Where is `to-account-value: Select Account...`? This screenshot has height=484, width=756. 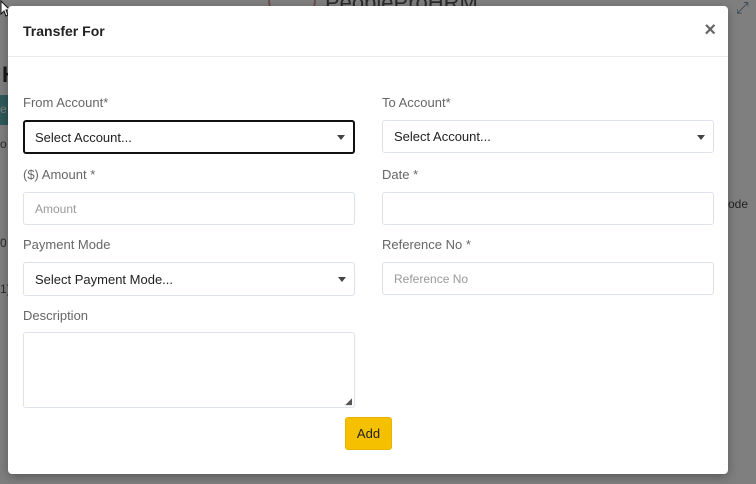
to-account-value: Select Account... is located at coordinates (442, 136).